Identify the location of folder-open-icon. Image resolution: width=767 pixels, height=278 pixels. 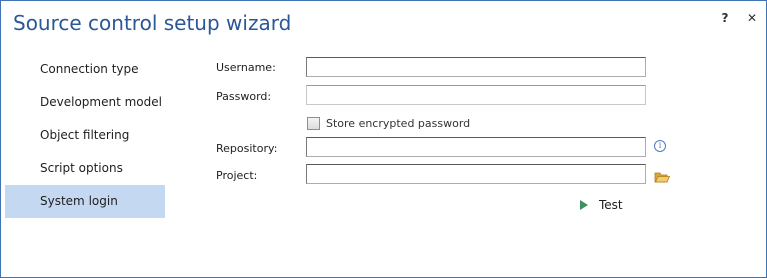
(662, 176).